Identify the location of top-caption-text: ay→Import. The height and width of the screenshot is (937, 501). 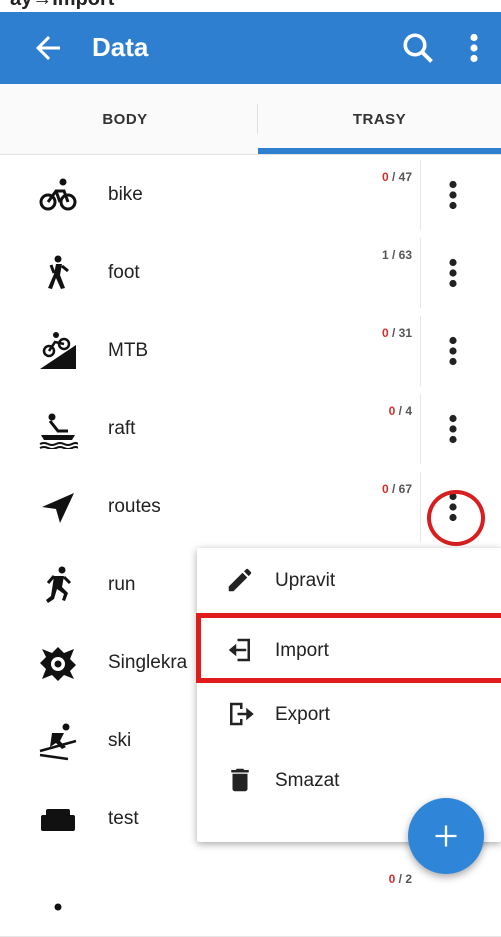
(62, 5).